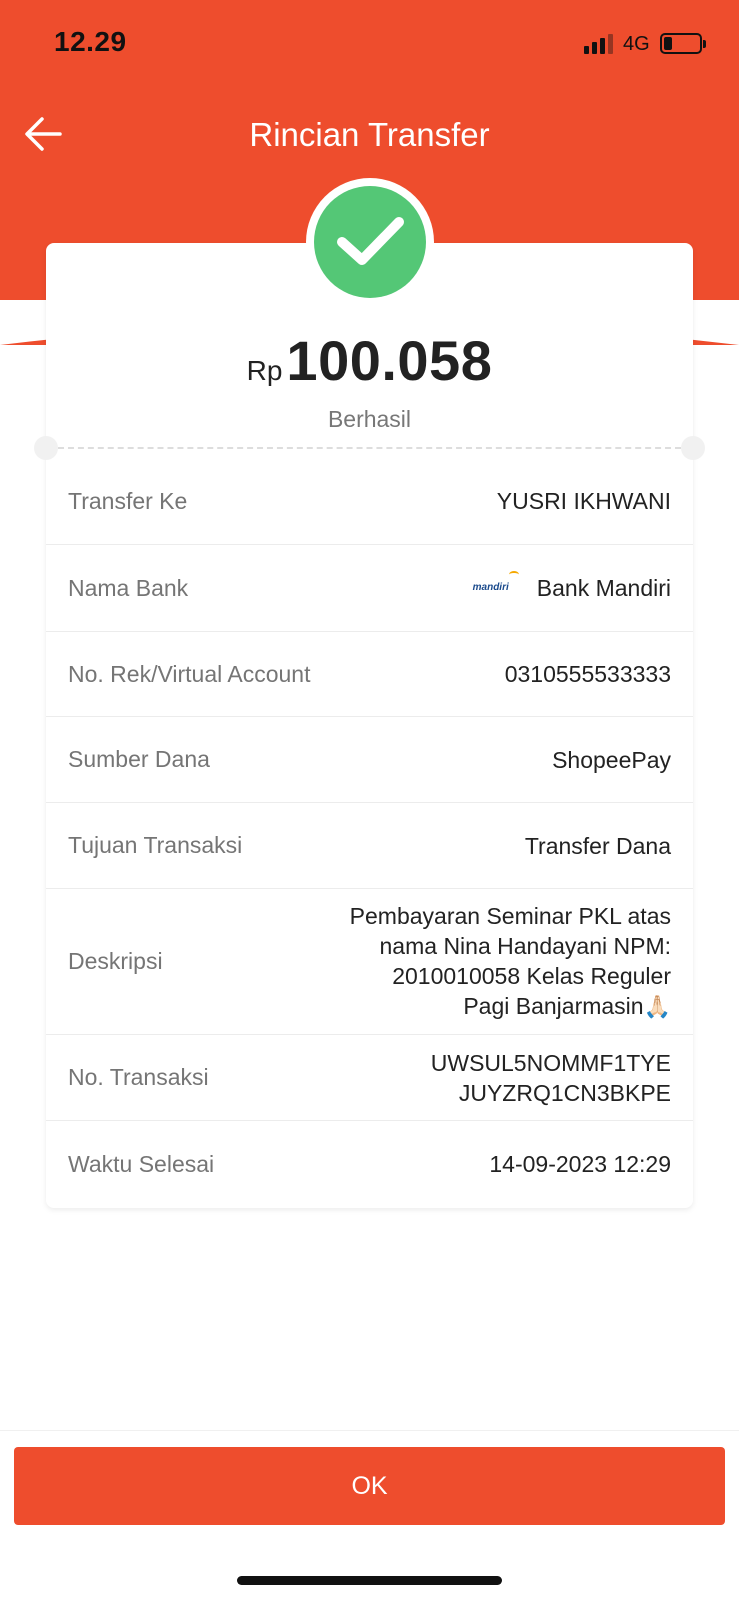 Image resolution: width=739 pixels, height=1600 pixels. What do you see at coordinates (46, 448) in the screenshot?
I see `card-notch-left` at bounding box center [46, 448].